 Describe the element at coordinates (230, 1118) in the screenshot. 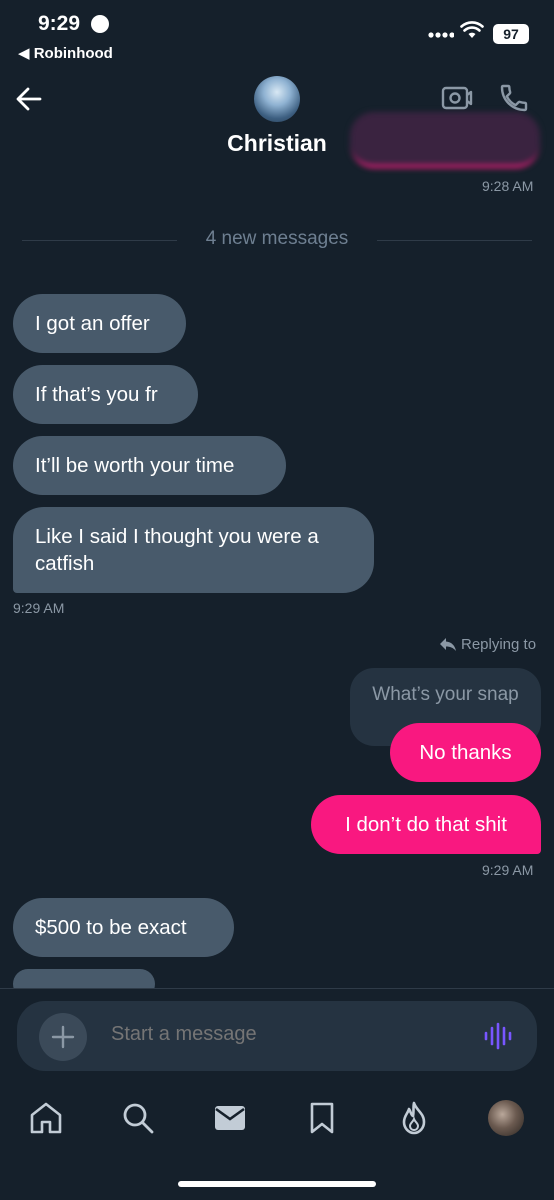

I see `messages-icon` at that location.